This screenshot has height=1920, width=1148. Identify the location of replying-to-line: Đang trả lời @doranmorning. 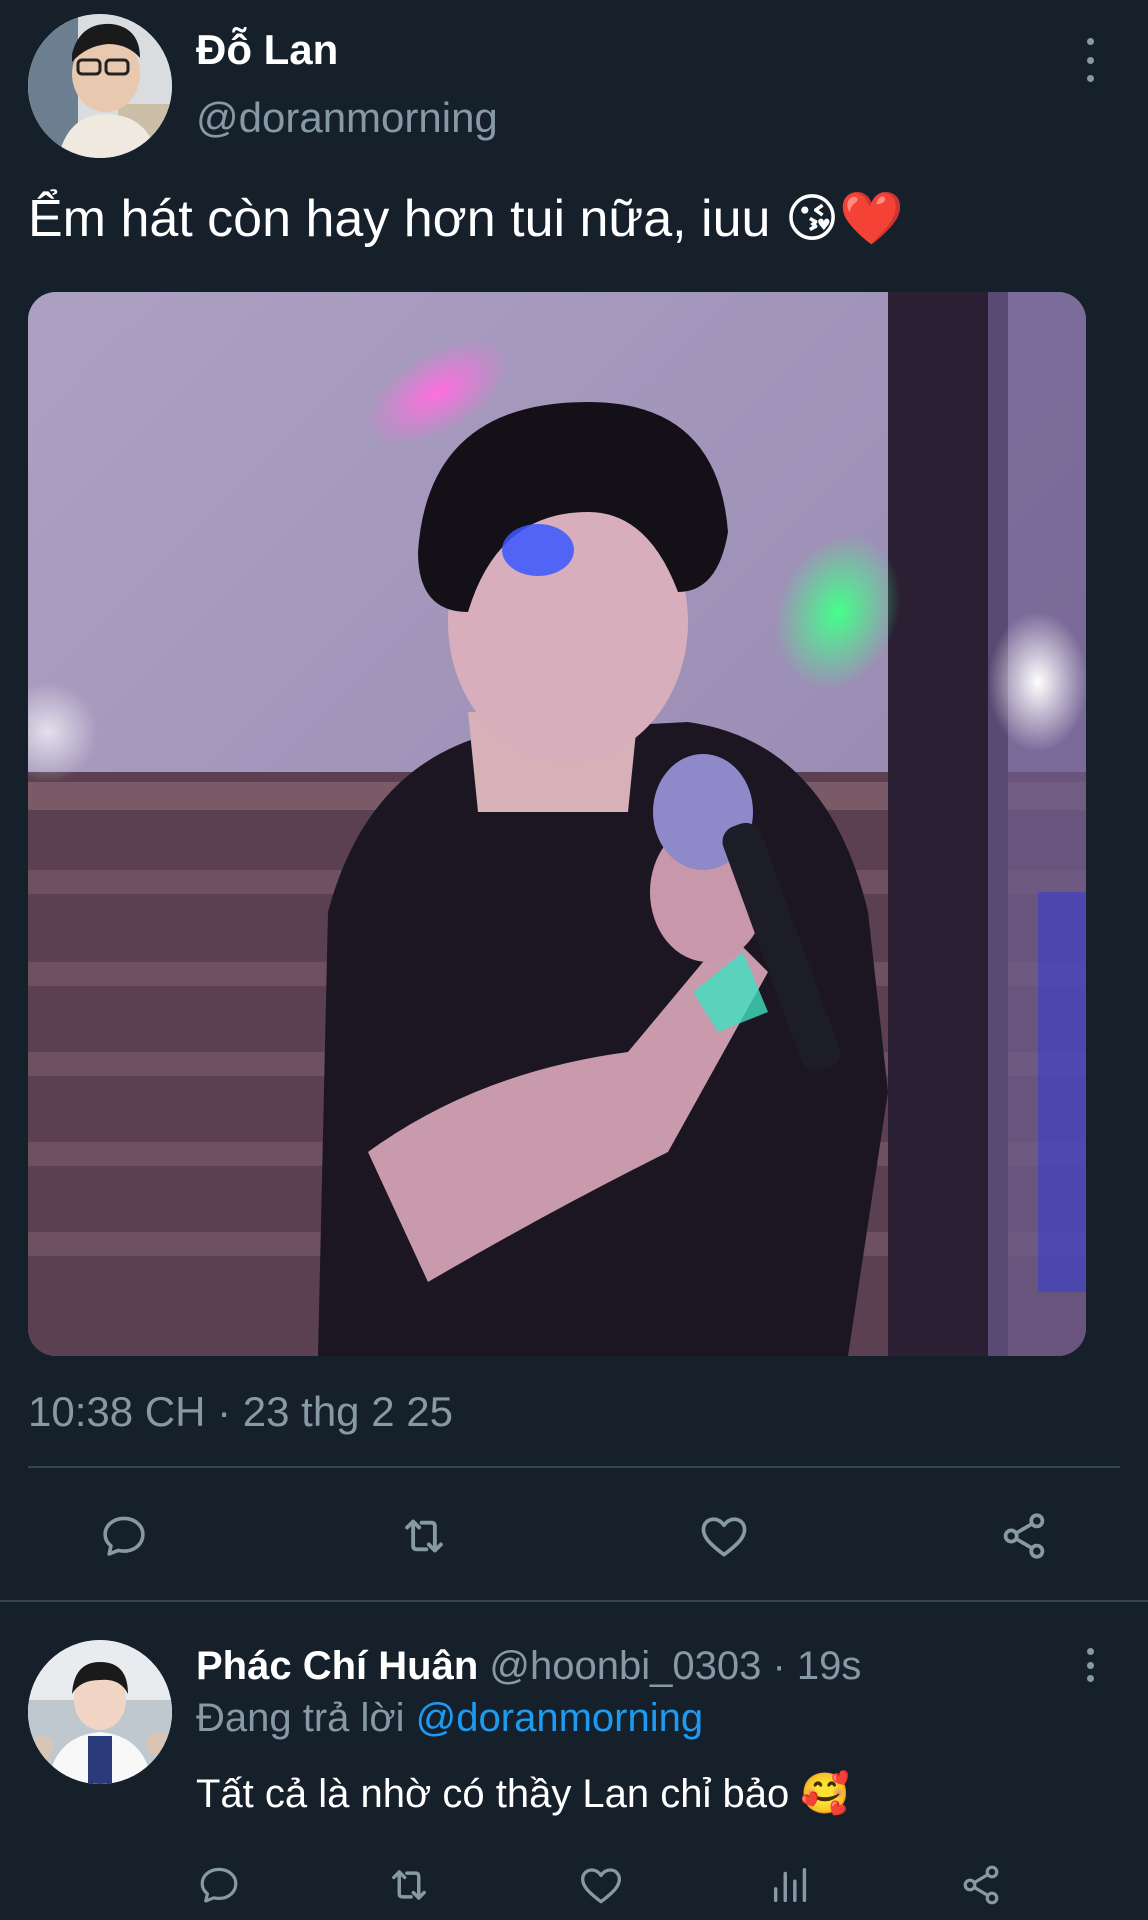
(449, 1718).